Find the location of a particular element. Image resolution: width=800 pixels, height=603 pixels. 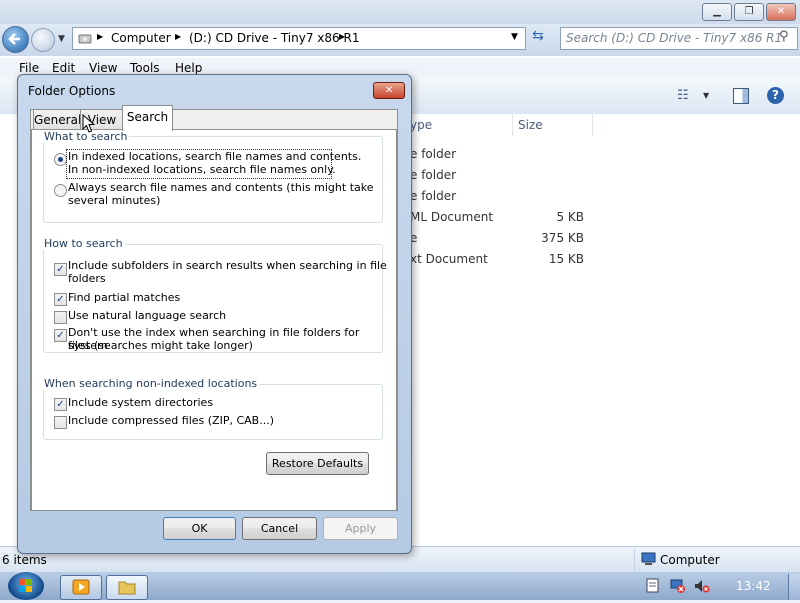

always-search-label-line2: several minutes) is located at coordinates (114, 200).